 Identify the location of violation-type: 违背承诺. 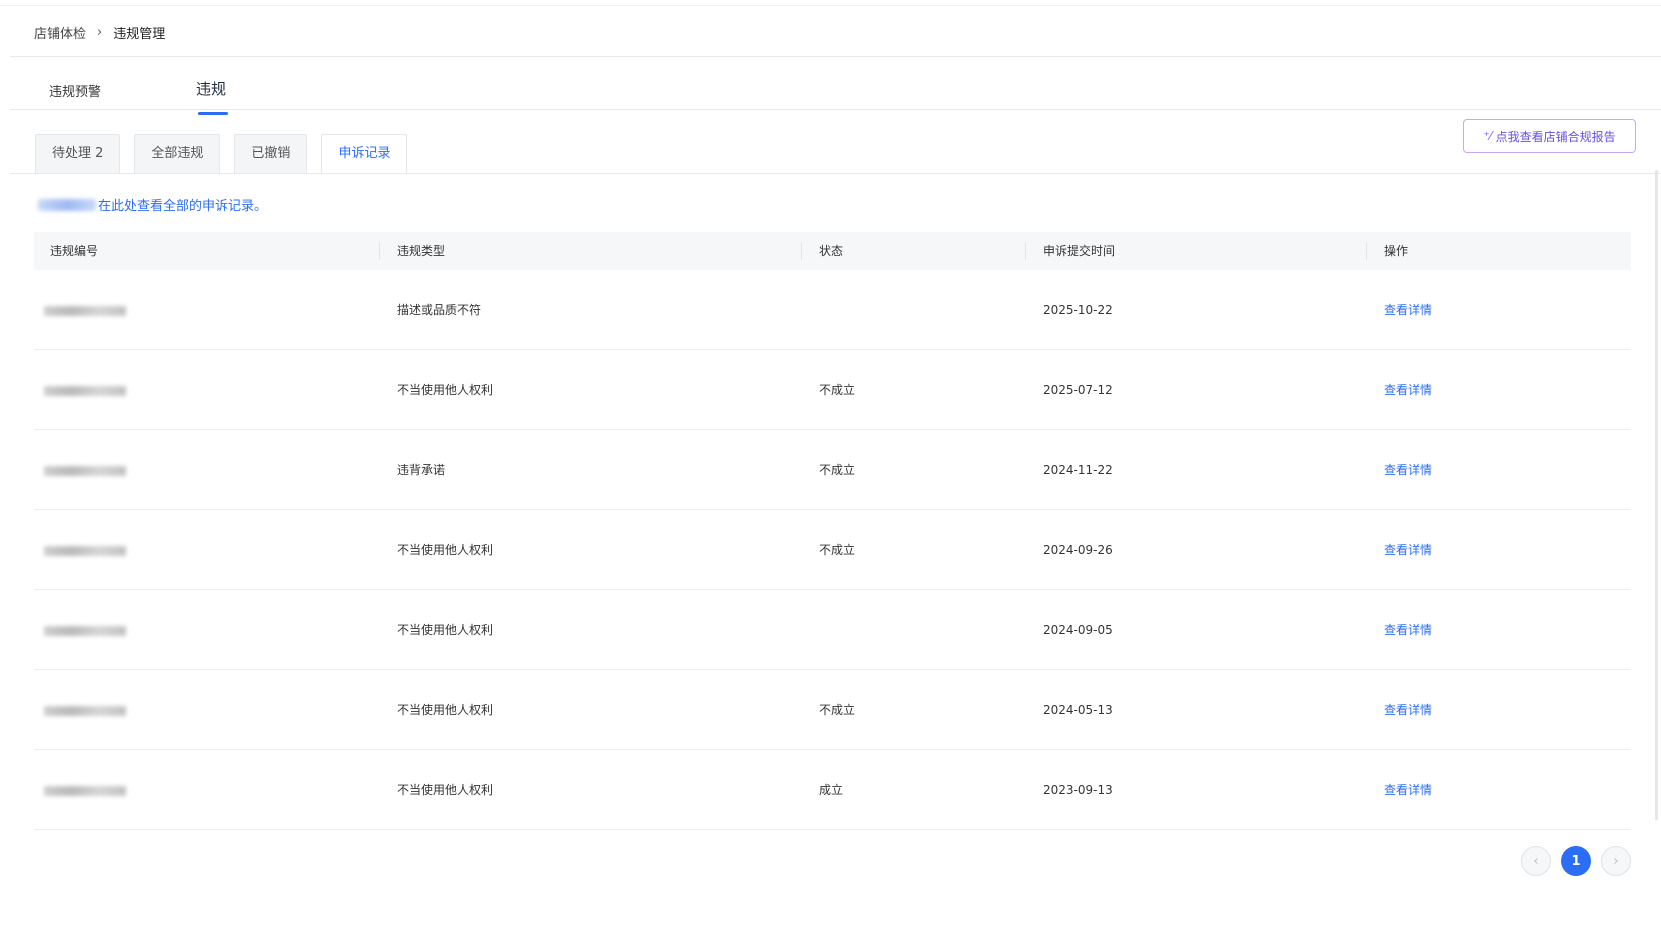
(421, 470).